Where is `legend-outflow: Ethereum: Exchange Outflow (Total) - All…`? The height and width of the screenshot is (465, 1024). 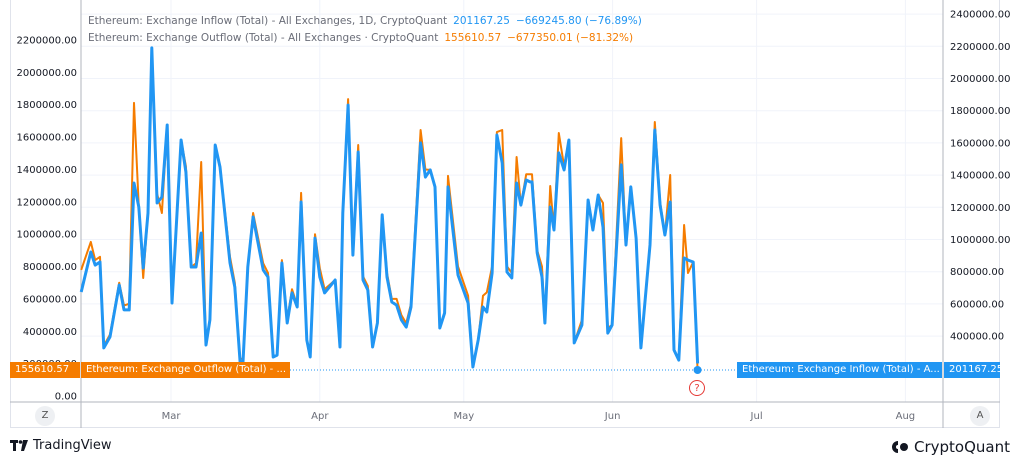
legend-outflow: Ethereum: Exchange Outflow (Total) - All… is located at coordinates (360, 38).